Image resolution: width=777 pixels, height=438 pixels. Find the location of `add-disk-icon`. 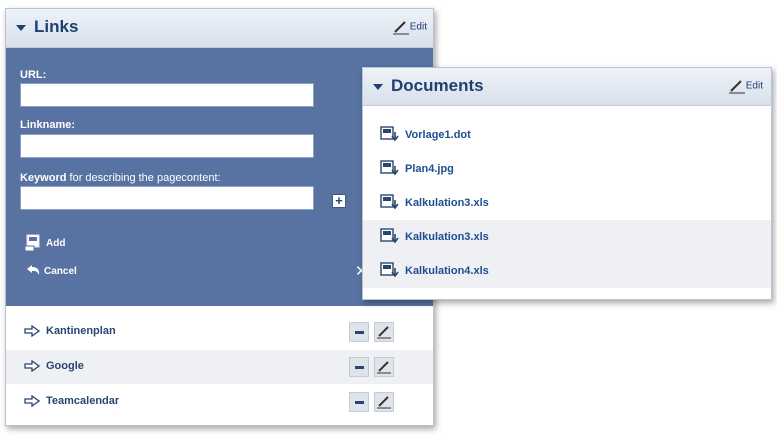

add-disk-icon is located at coordinates (32, 243).